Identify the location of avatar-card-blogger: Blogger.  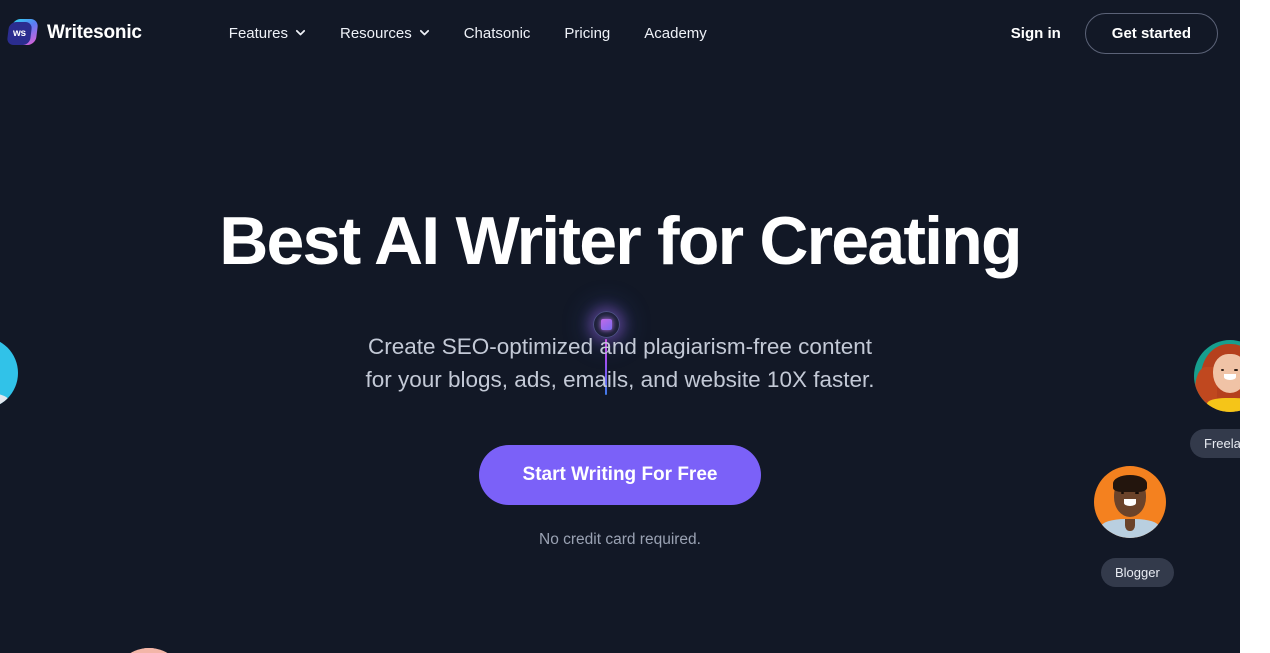
(1134, 526).